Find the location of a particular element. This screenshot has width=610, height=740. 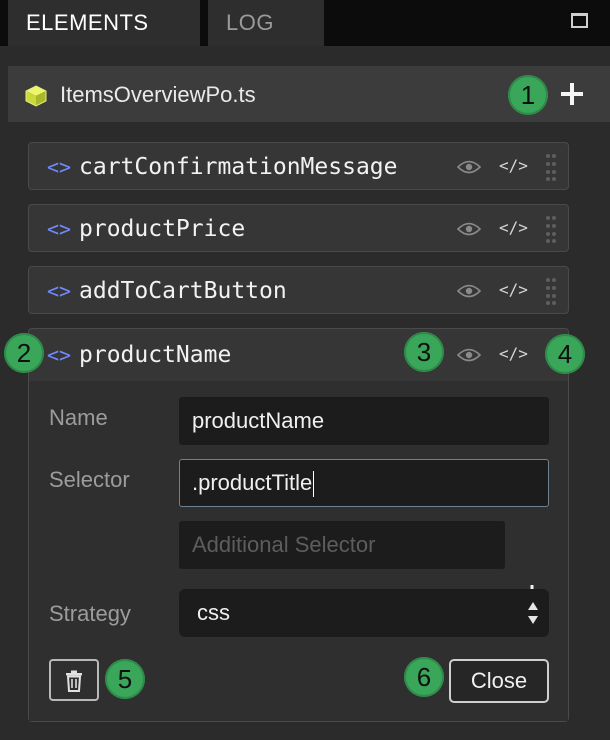

selector-input: .productTitle is located at coordinates (364, 483).